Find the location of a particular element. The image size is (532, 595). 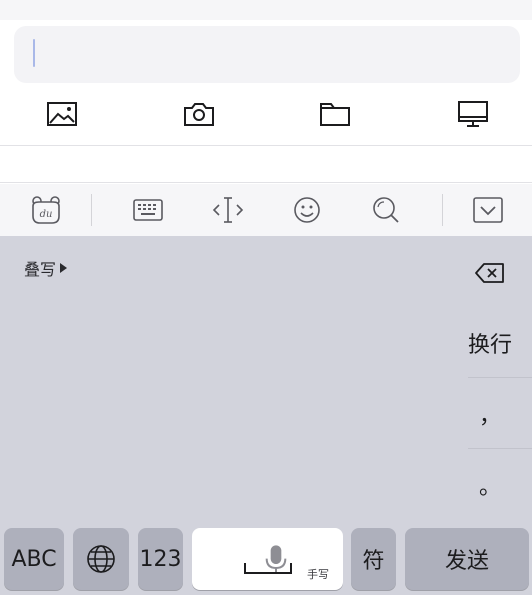

abc-key: ABC is located at coordinates (34, 559).